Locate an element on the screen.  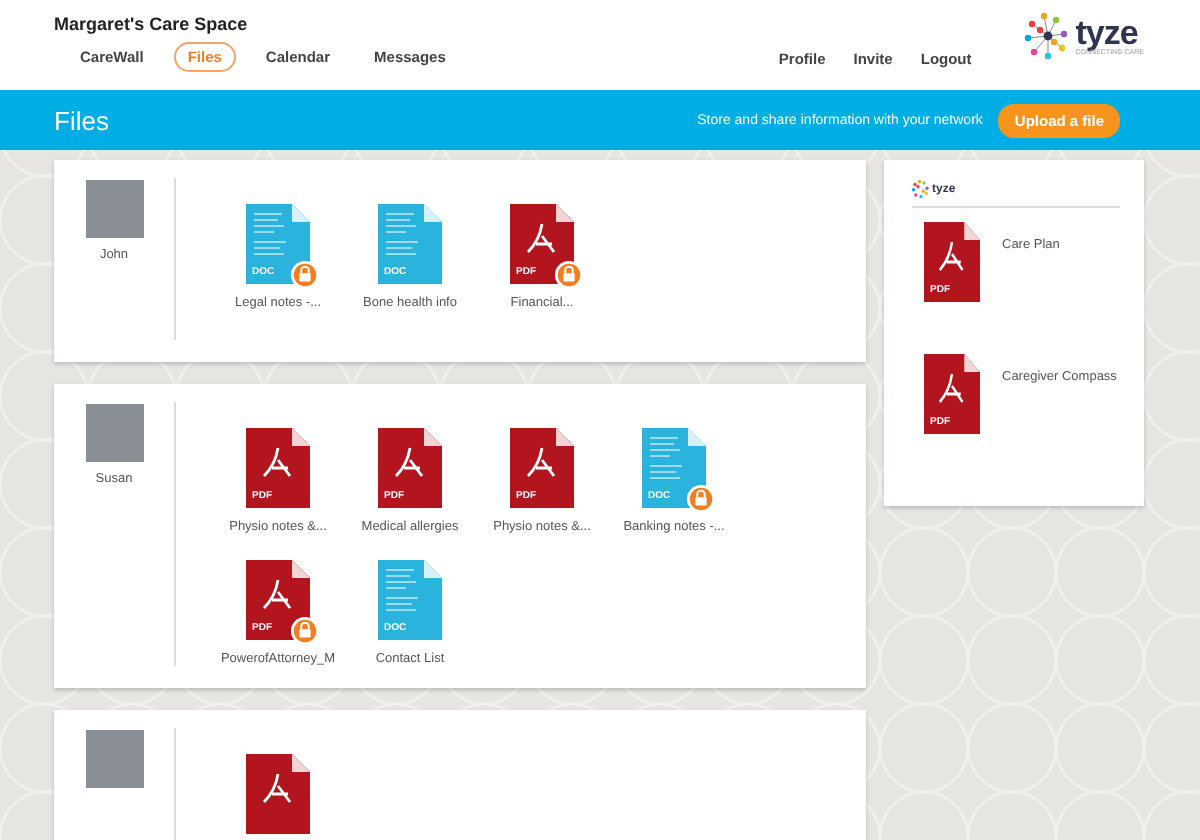
page-title: Files is located at coordinates (81, 120).